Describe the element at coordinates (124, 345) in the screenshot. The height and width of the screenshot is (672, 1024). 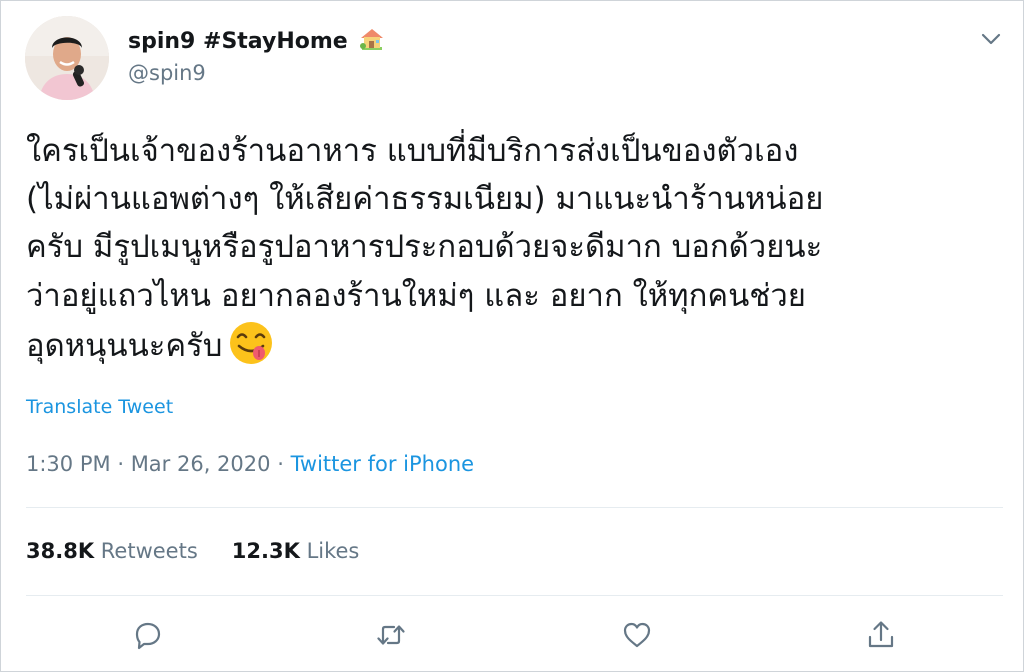
I see `tweet-line: อุดหนุนนะครับ` at that location.